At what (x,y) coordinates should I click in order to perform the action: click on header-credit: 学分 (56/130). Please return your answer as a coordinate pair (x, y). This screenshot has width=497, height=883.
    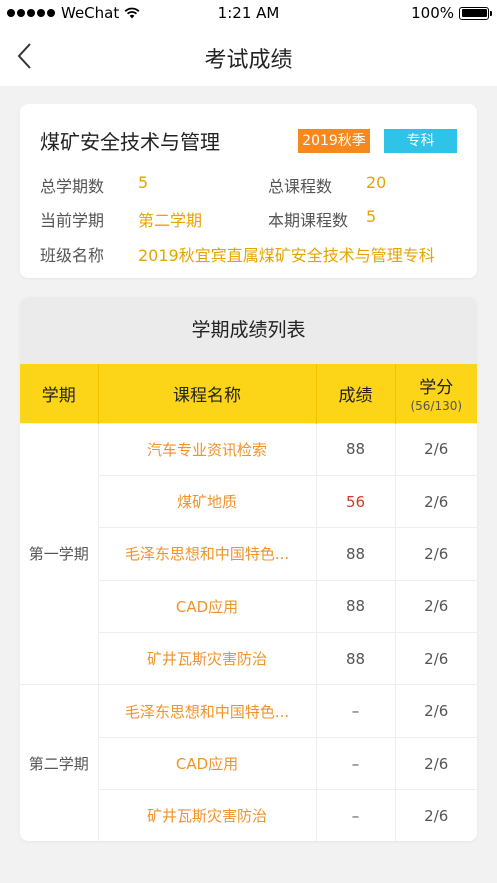
    Looking at the image, I should click on (436, 393).